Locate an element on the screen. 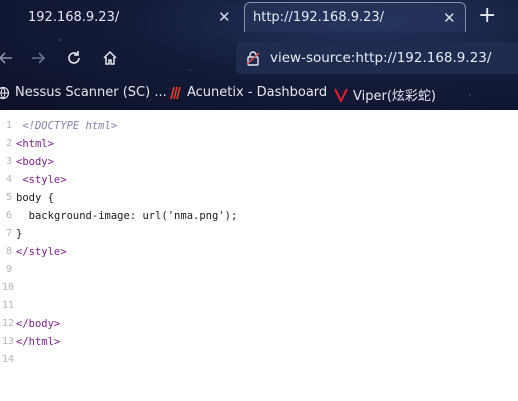 The height and width of the screenshot is (401, 518). source-line: 2 <html> is located at coordinates (259, 145).